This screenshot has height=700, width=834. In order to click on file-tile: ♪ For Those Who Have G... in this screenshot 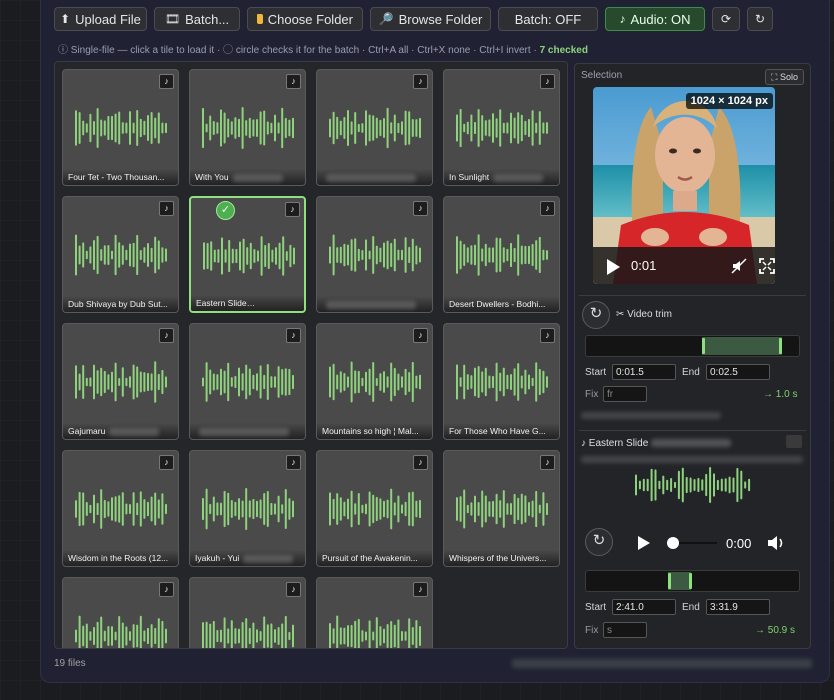, I will do `click(501, 381)`.